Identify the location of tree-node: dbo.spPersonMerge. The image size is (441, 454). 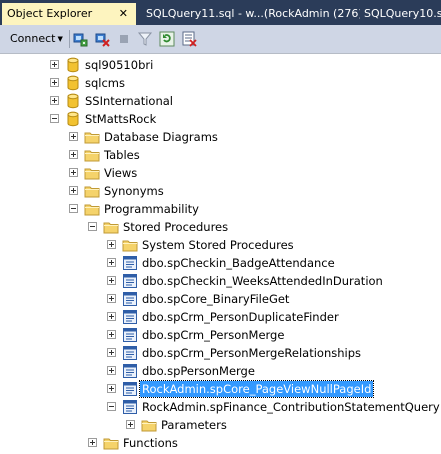
(220, 371).